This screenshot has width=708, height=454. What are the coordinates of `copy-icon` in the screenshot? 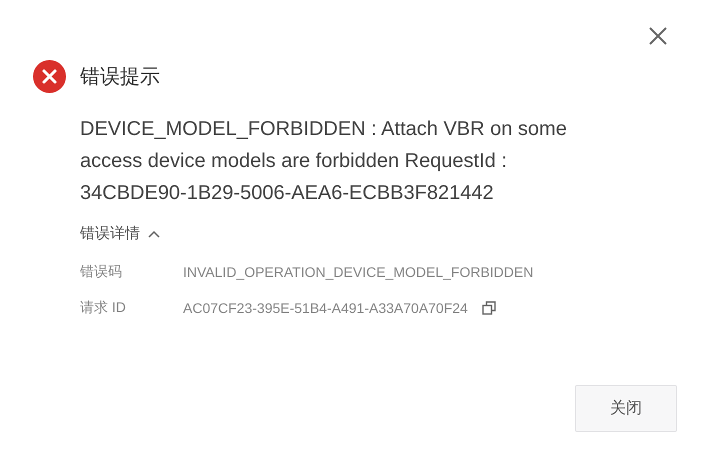 It's located at (489, 308).